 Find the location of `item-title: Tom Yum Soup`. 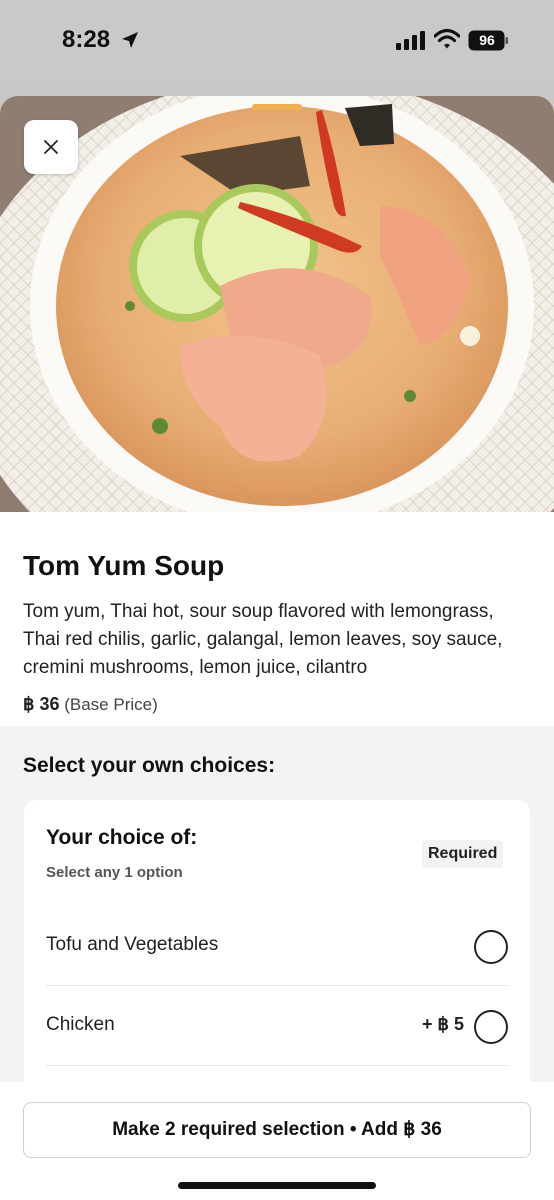

item-title: Tom Yum Soup is located at coordinates (124, 565).